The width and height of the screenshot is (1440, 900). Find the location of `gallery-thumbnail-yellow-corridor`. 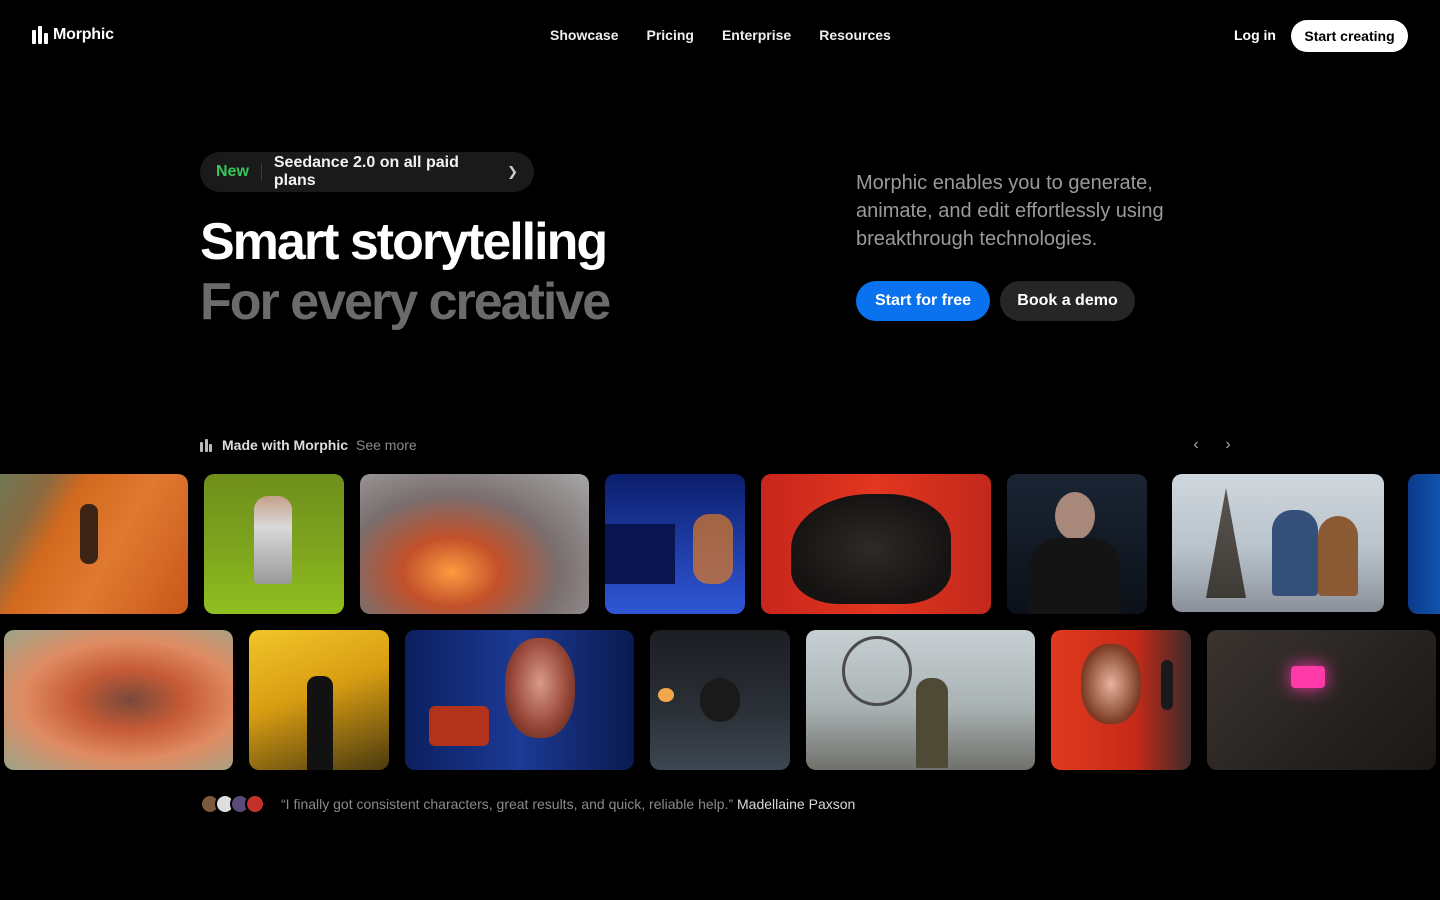

gallery-thumbnail-yellow-corridor is located at coordinates (319, 700).